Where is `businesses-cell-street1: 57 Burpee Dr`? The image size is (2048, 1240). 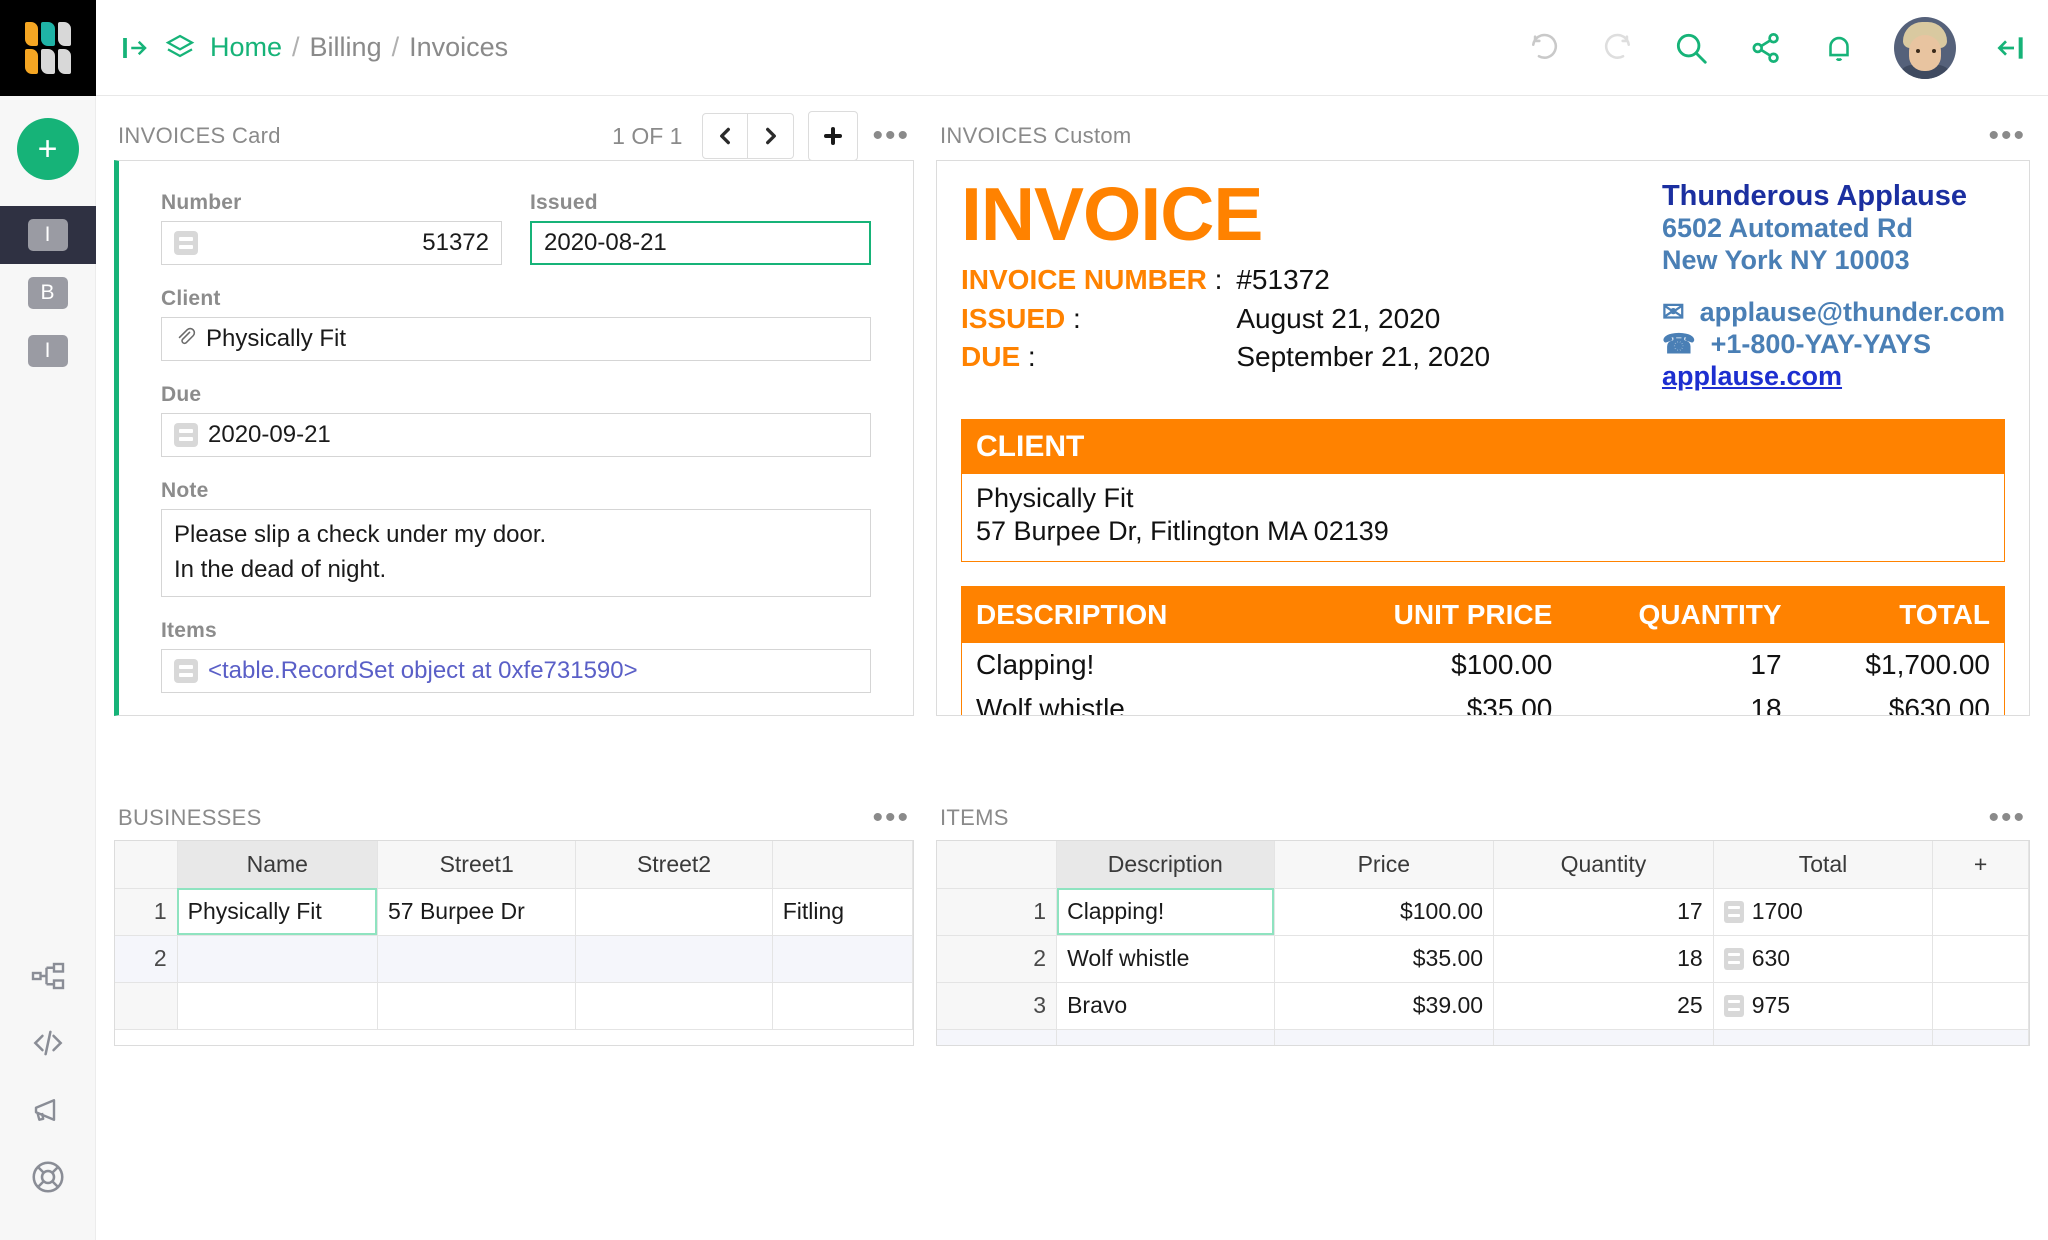
businesses-cell-street1: 57 Burpee Dr is located at coordinates (477, 912).